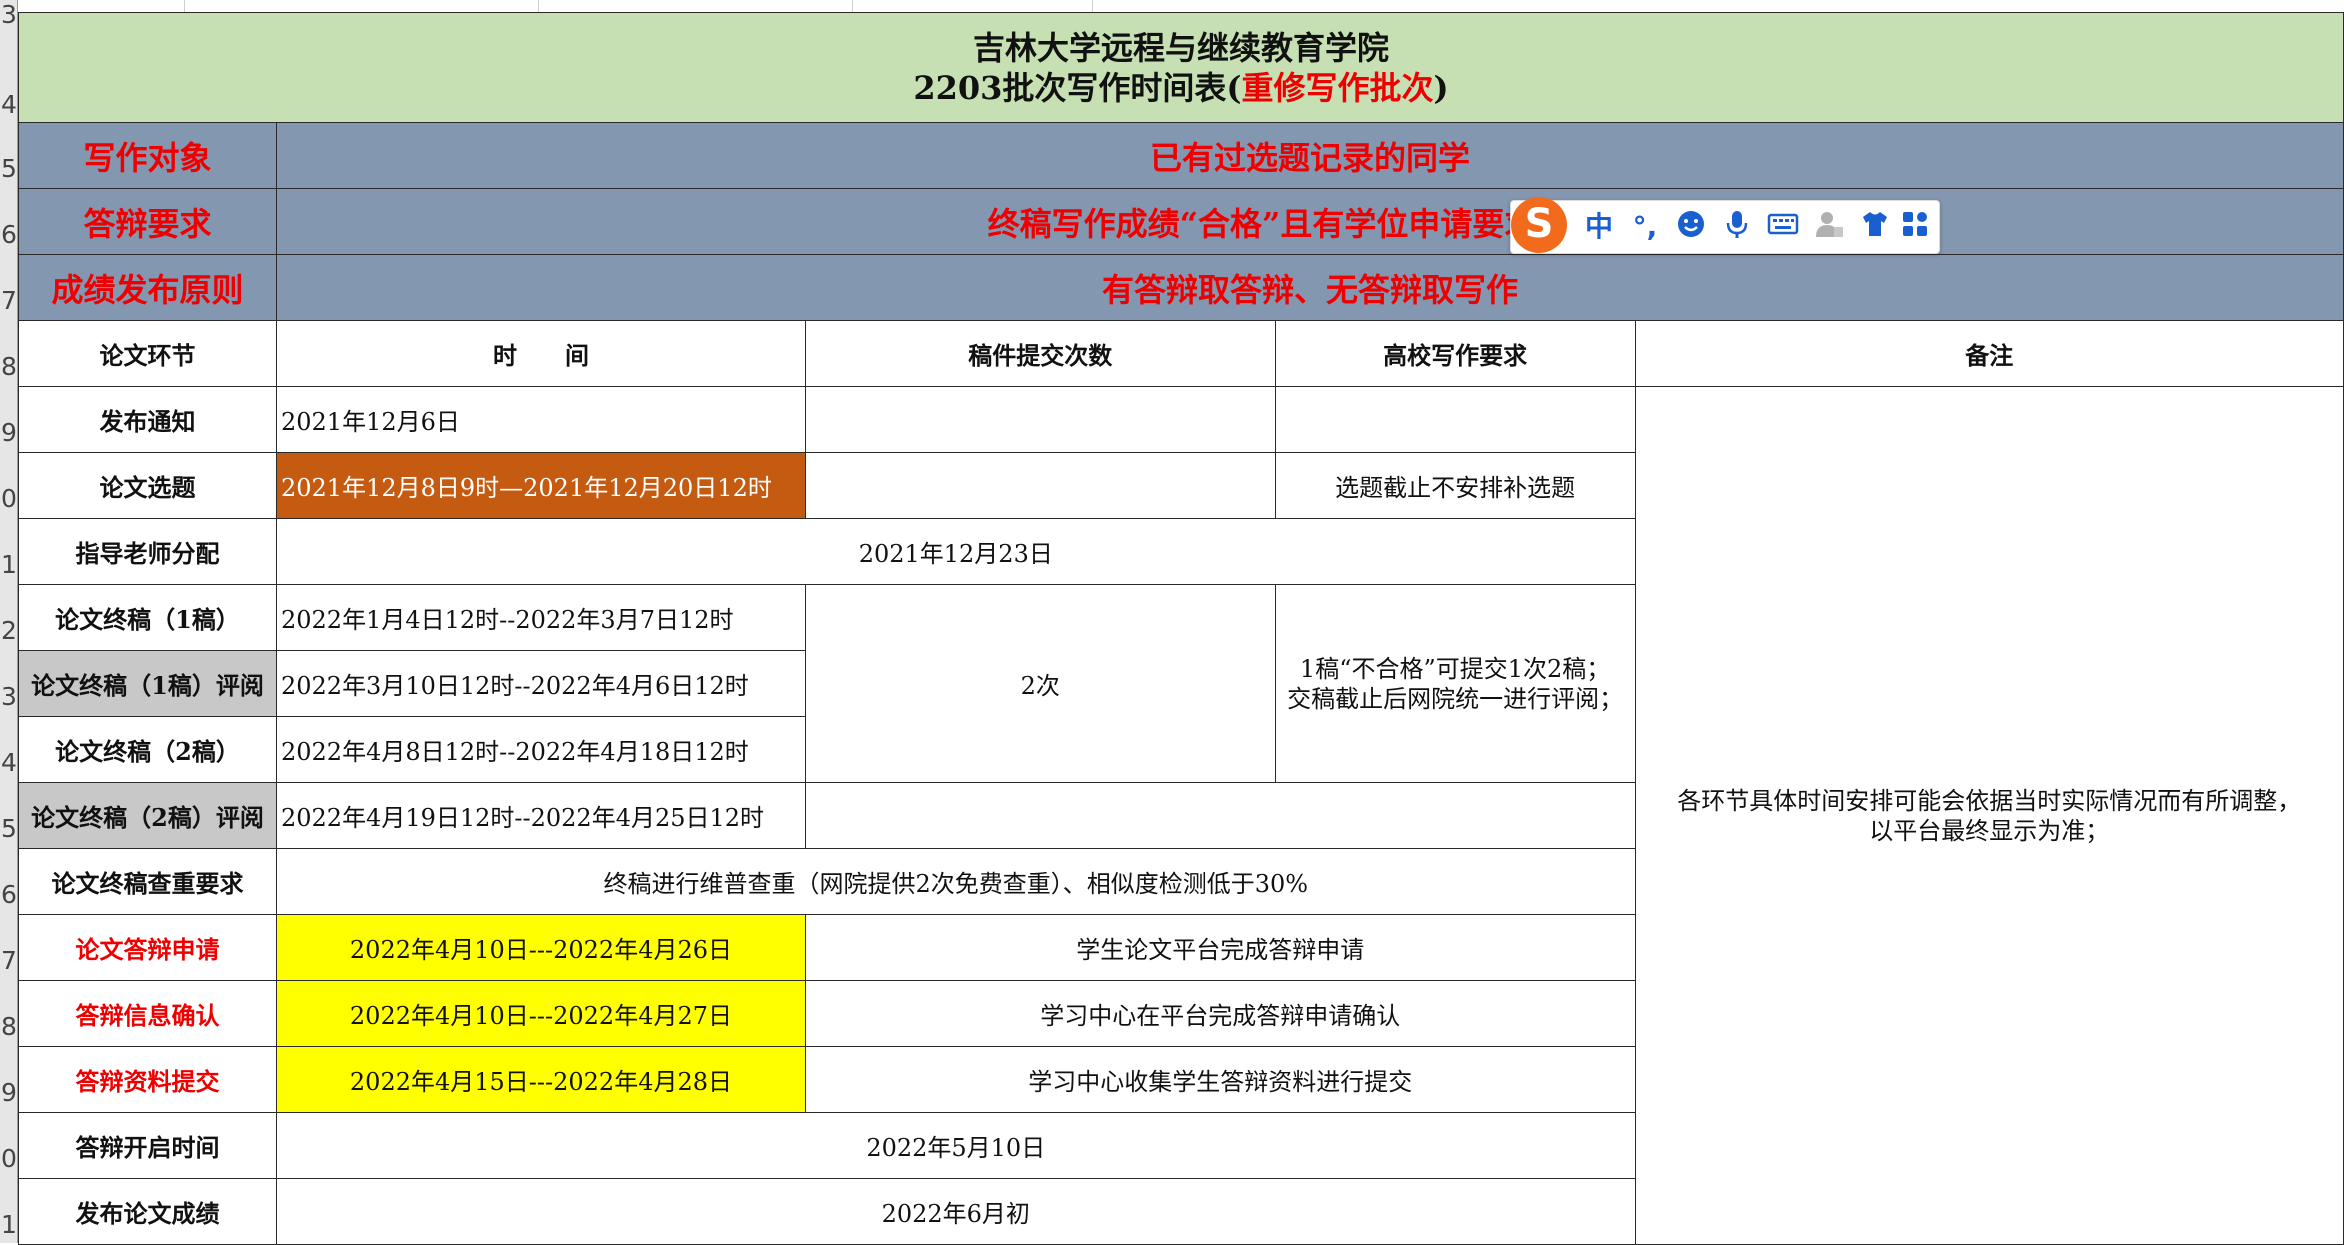 The image size is (2344, 1245). What do you see at coordinates (1040, 683) in the screenshot?
I see `submissions-count: 2次` at bounding box center [1040, 683].